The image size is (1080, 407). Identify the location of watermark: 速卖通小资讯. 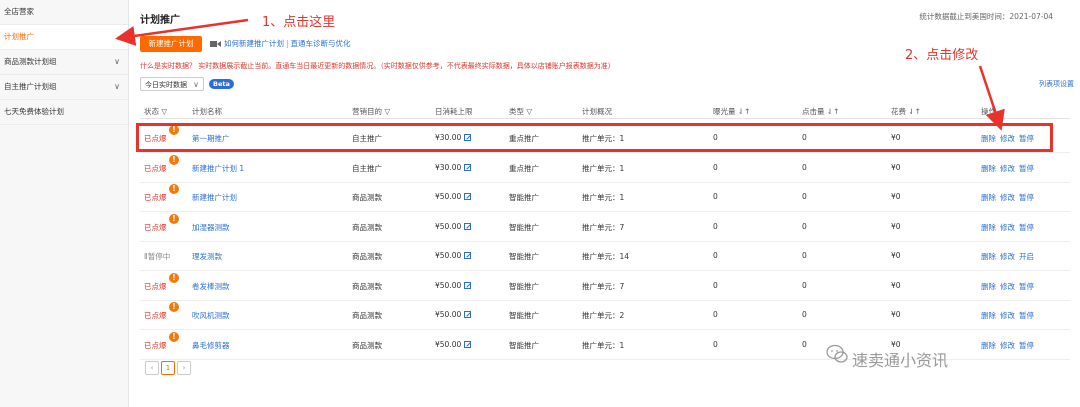
(900, 360).